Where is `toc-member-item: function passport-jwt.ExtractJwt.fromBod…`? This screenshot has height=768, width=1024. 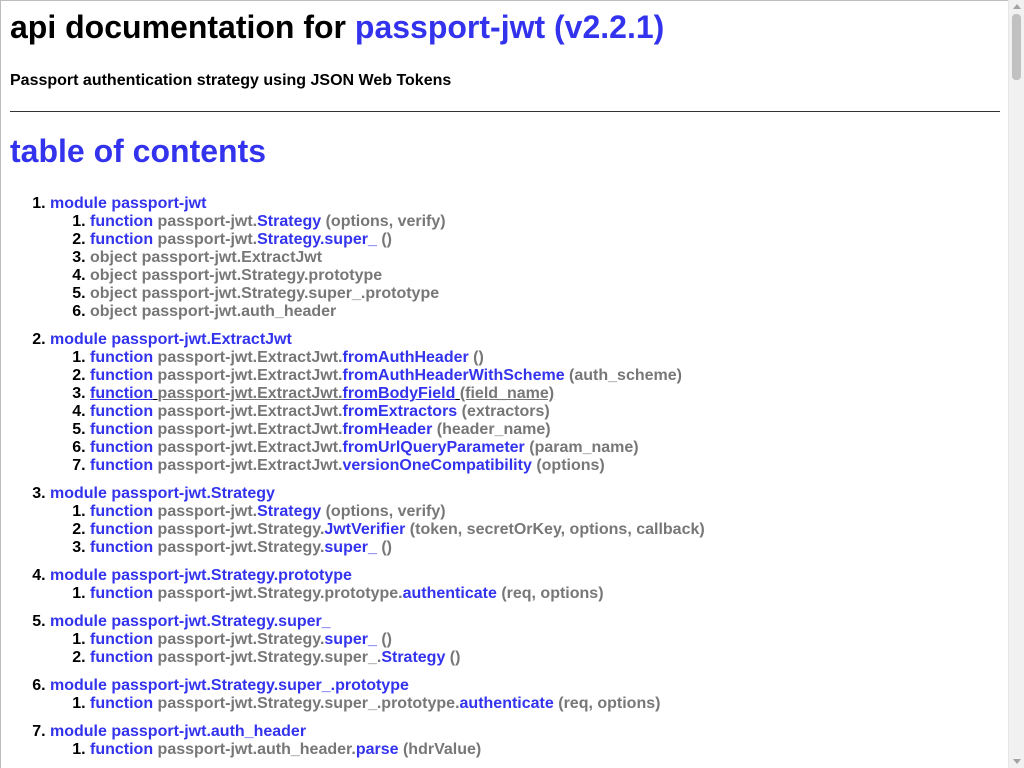 toc-member-item: function passport-jwt.ExtractJwt.fromBod… is located at coordinates (545, 394).